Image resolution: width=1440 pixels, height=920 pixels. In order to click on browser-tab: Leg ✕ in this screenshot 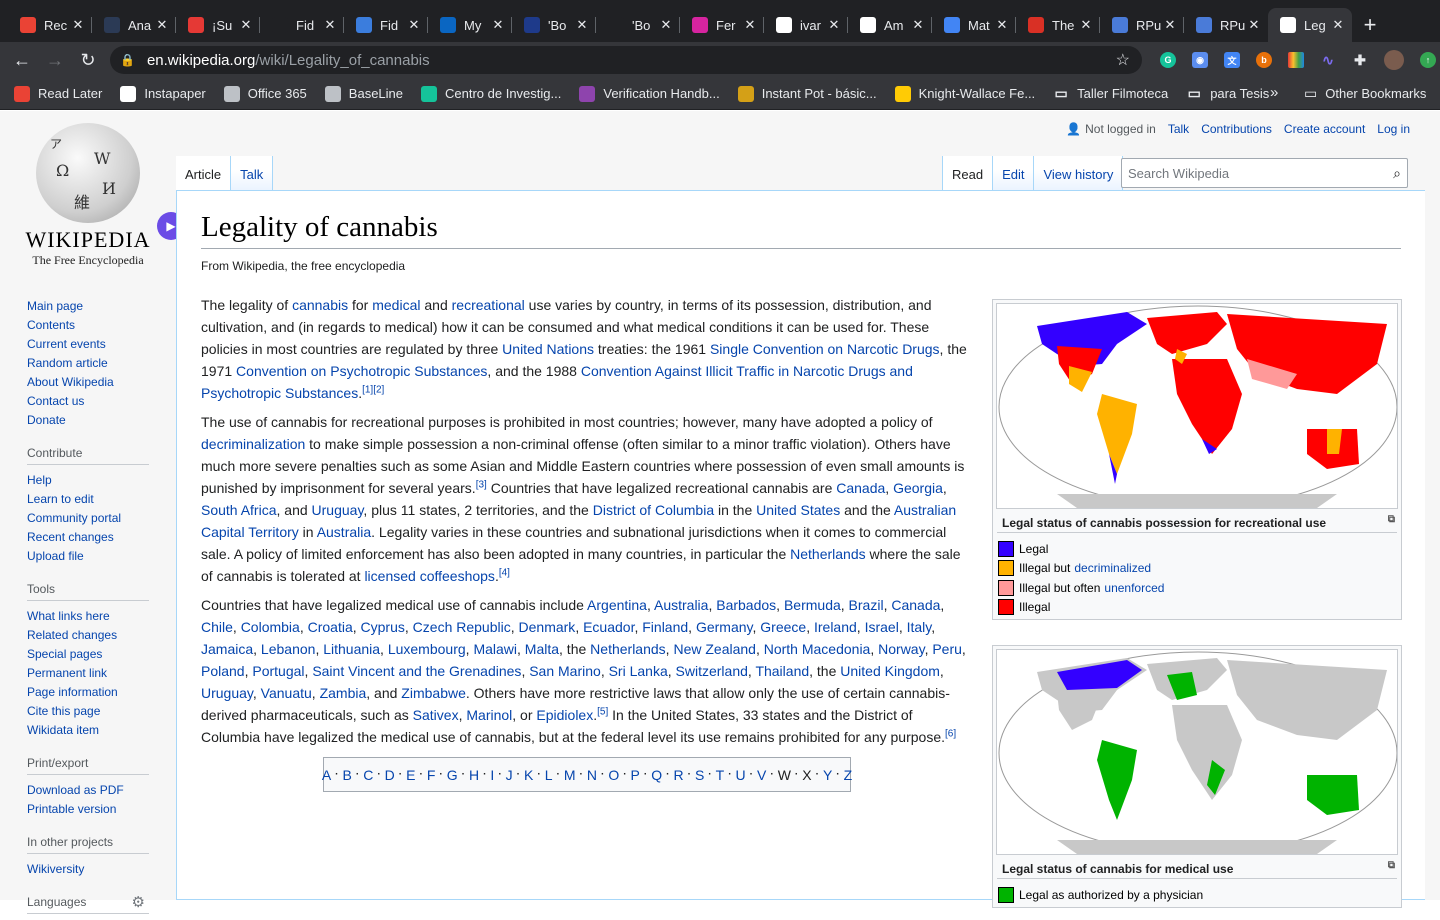, I will do `click(1310, 25)`.